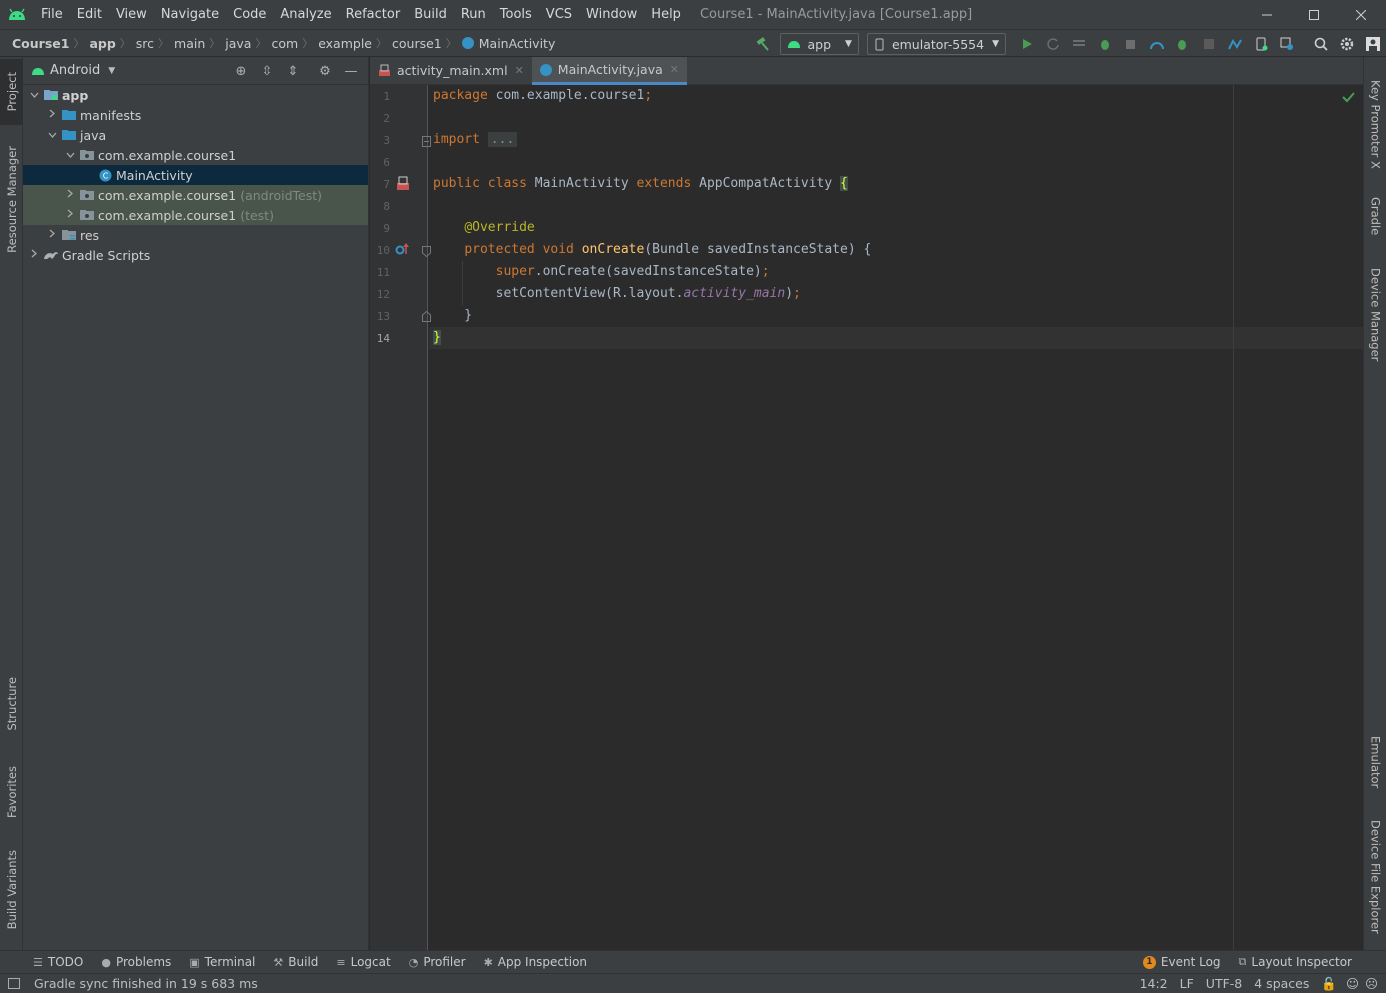  I want to click on tree-item: com.example.course1 (androidTest), so click(195, 195).